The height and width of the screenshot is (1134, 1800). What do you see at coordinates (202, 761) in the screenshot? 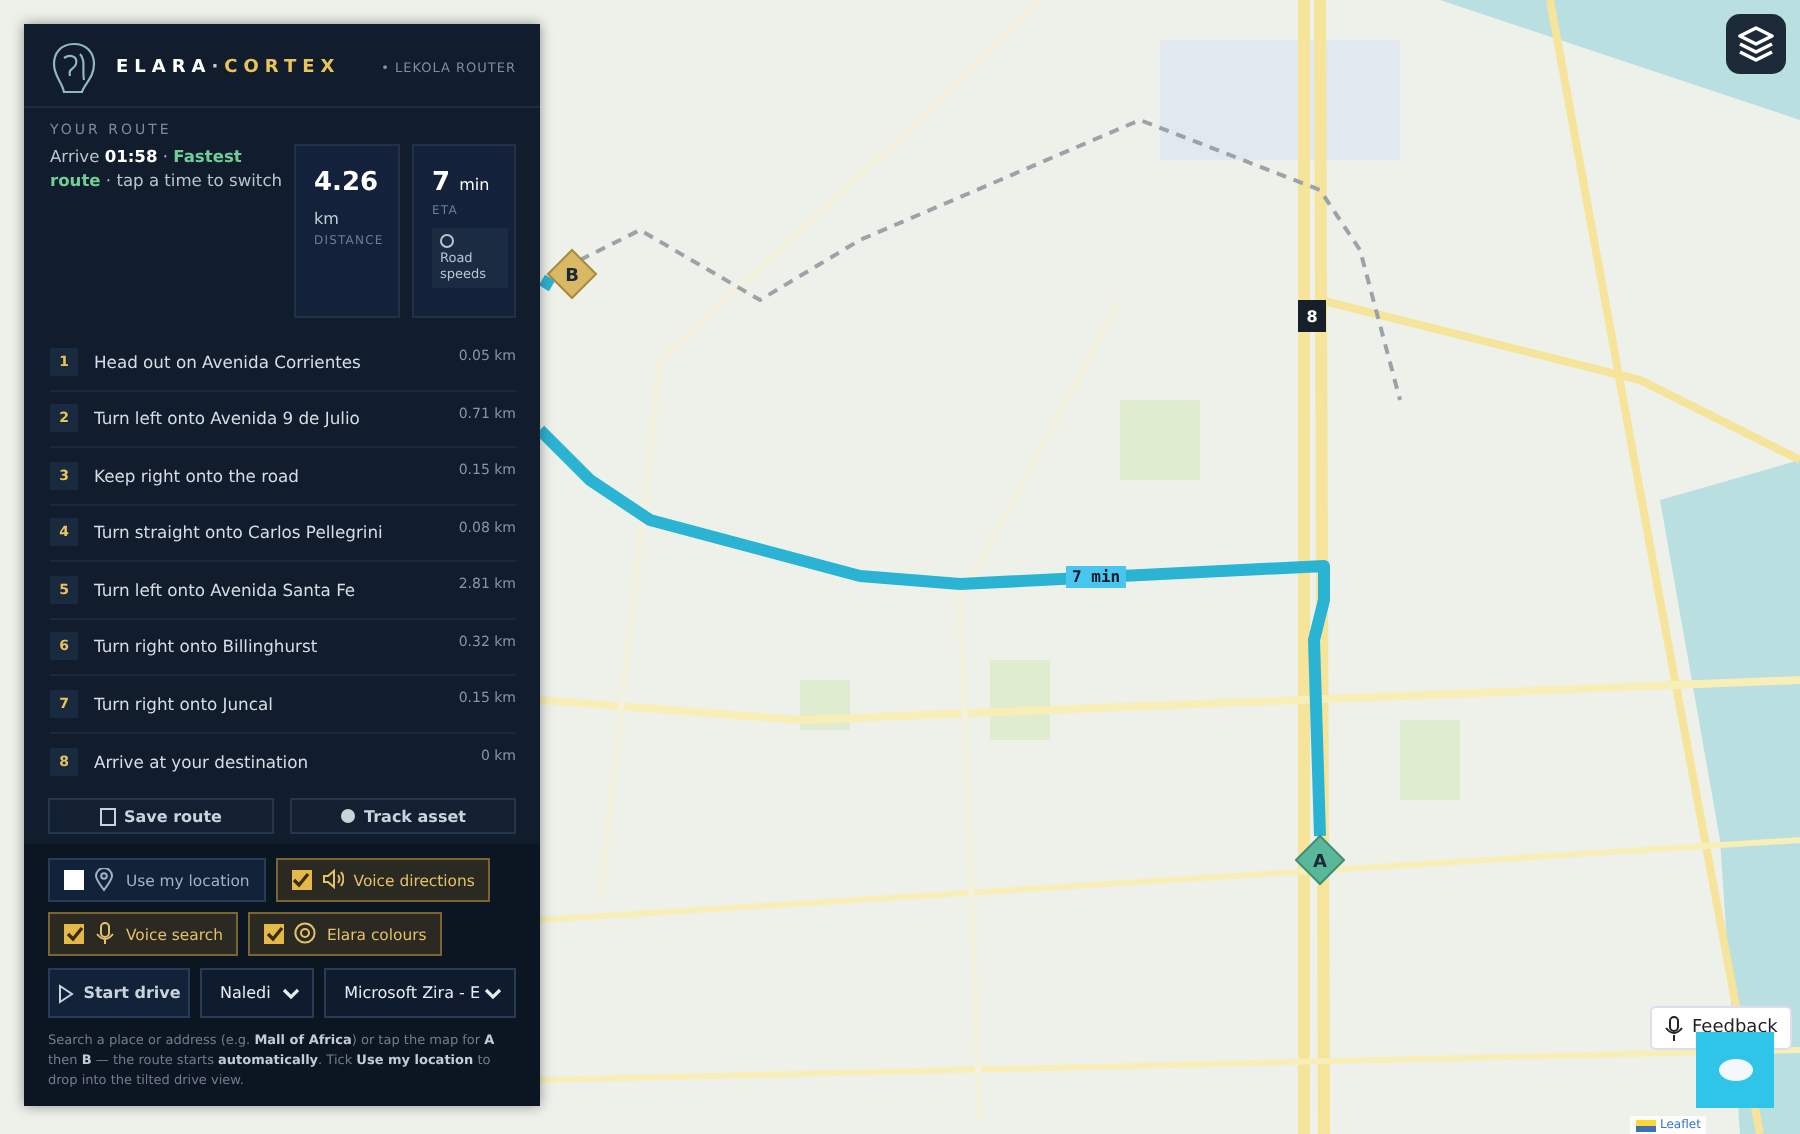
I see `step-text: Arrive at your destination` at bounding box center [202, 761].